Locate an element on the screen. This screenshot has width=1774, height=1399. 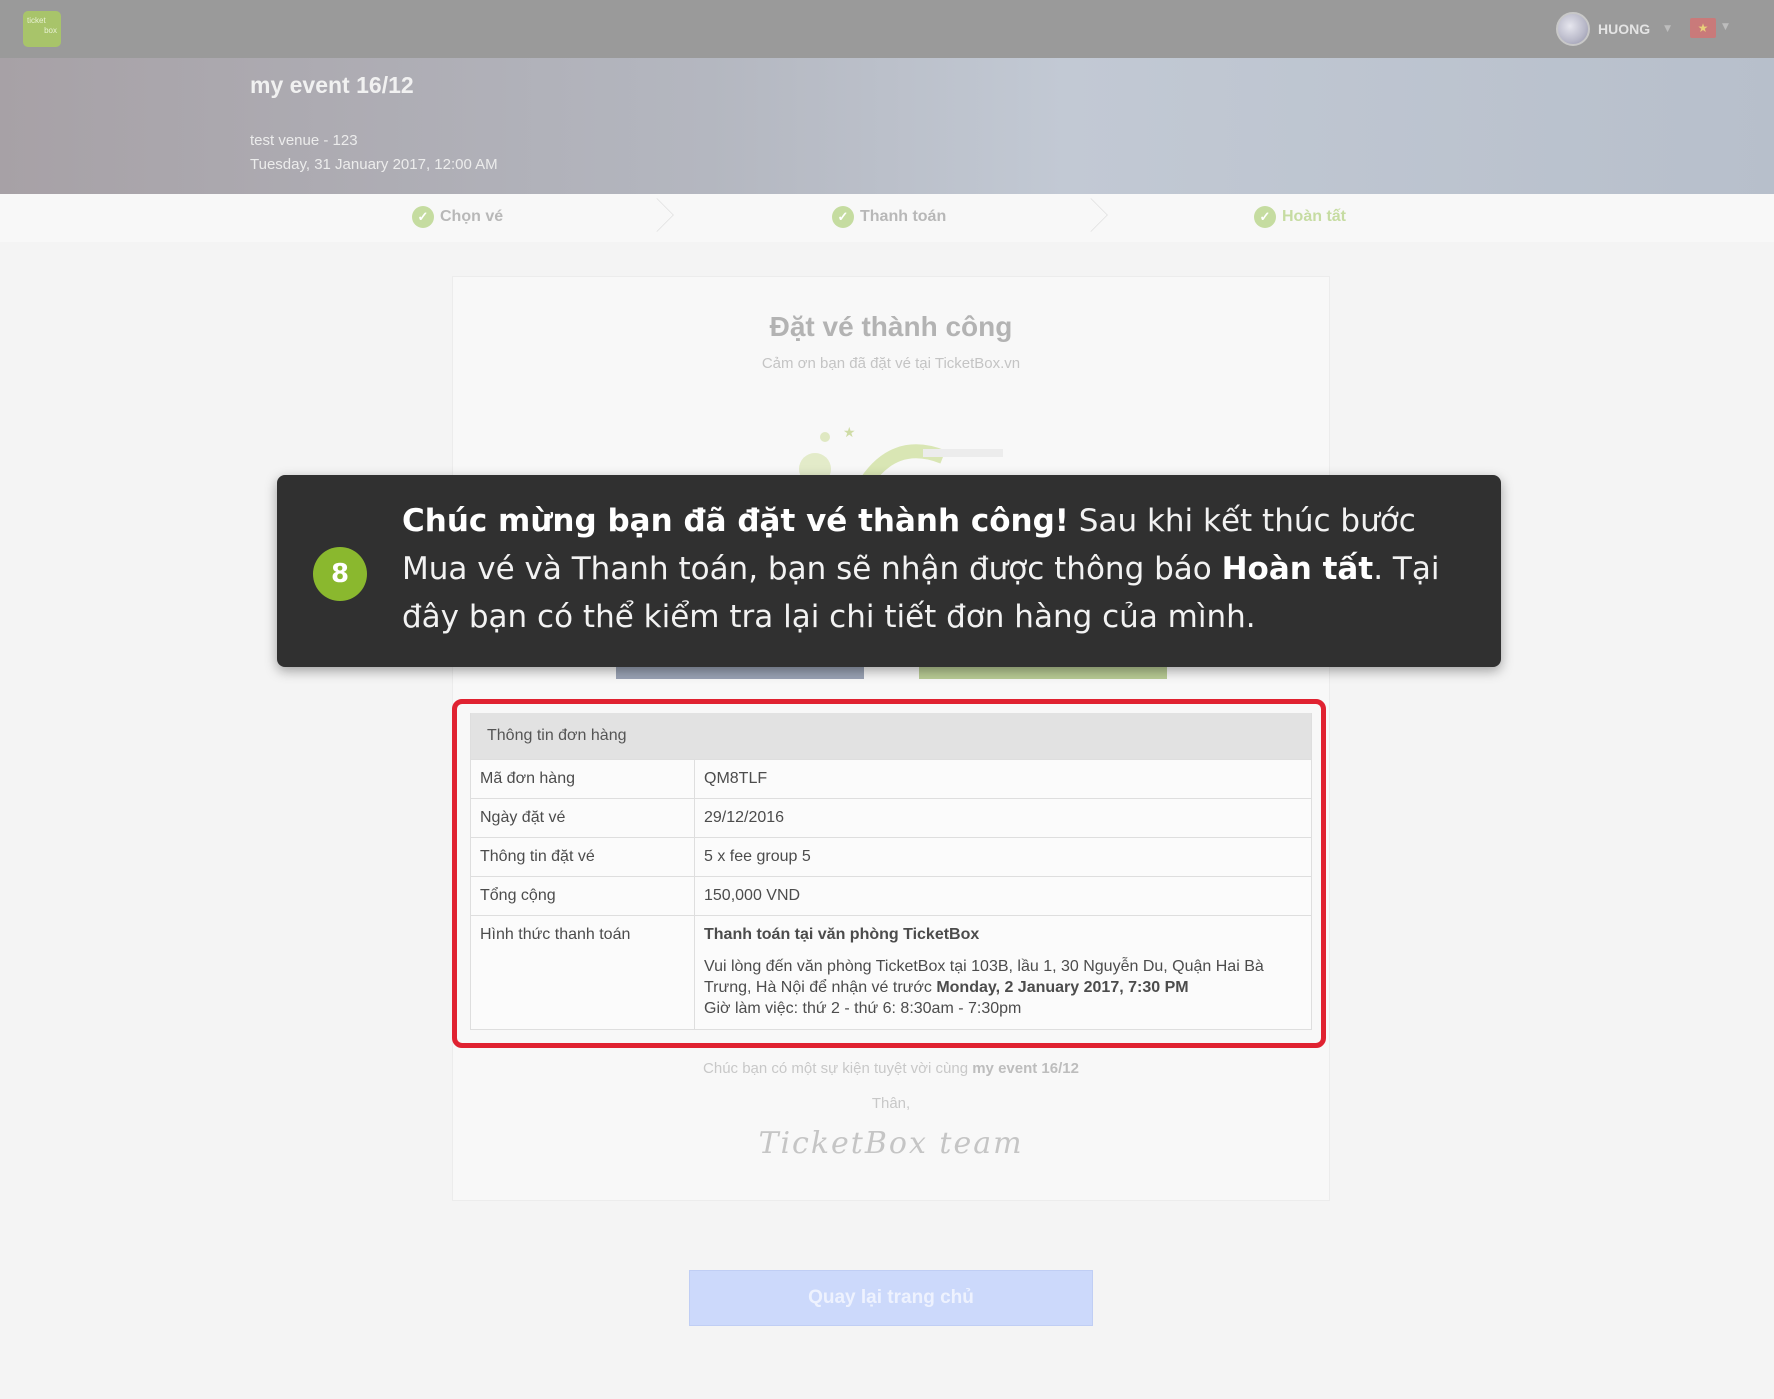
tooltip-bold-2: Hoàn tất is located at coordinates (1297, 569).